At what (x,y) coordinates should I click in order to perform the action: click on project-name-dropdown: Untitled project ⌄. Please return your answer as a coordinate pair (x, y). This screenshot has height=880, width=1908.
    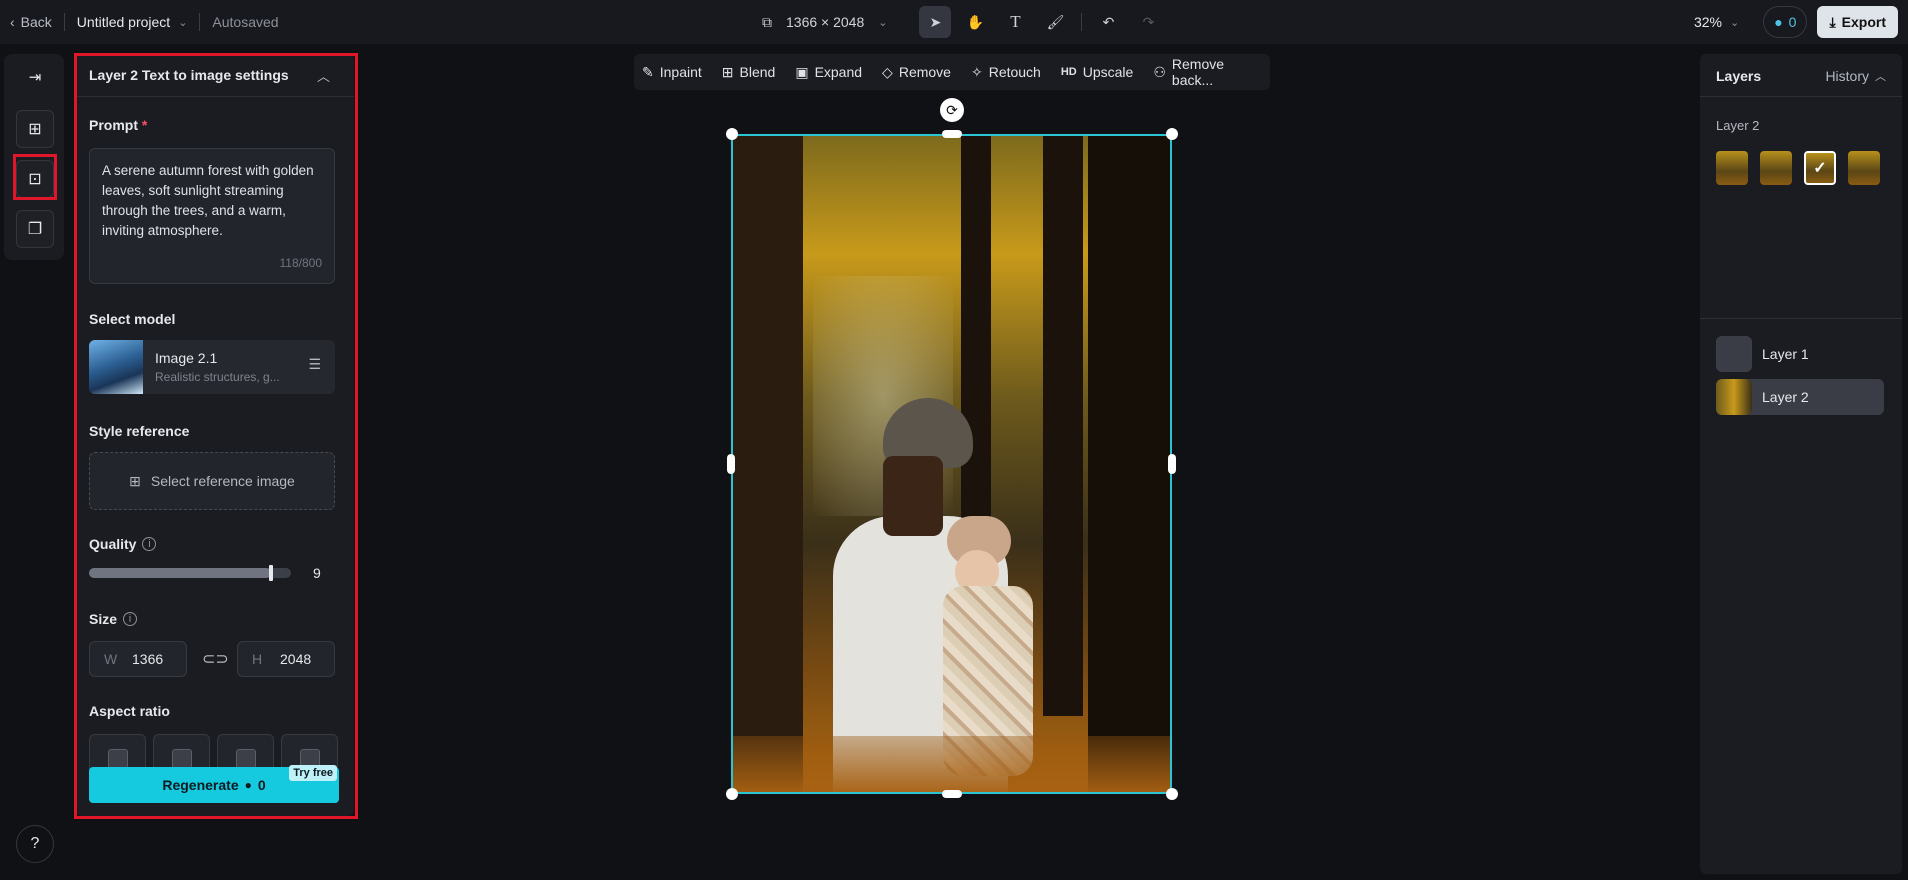
    Looking at the image, I should click on (132, 22).